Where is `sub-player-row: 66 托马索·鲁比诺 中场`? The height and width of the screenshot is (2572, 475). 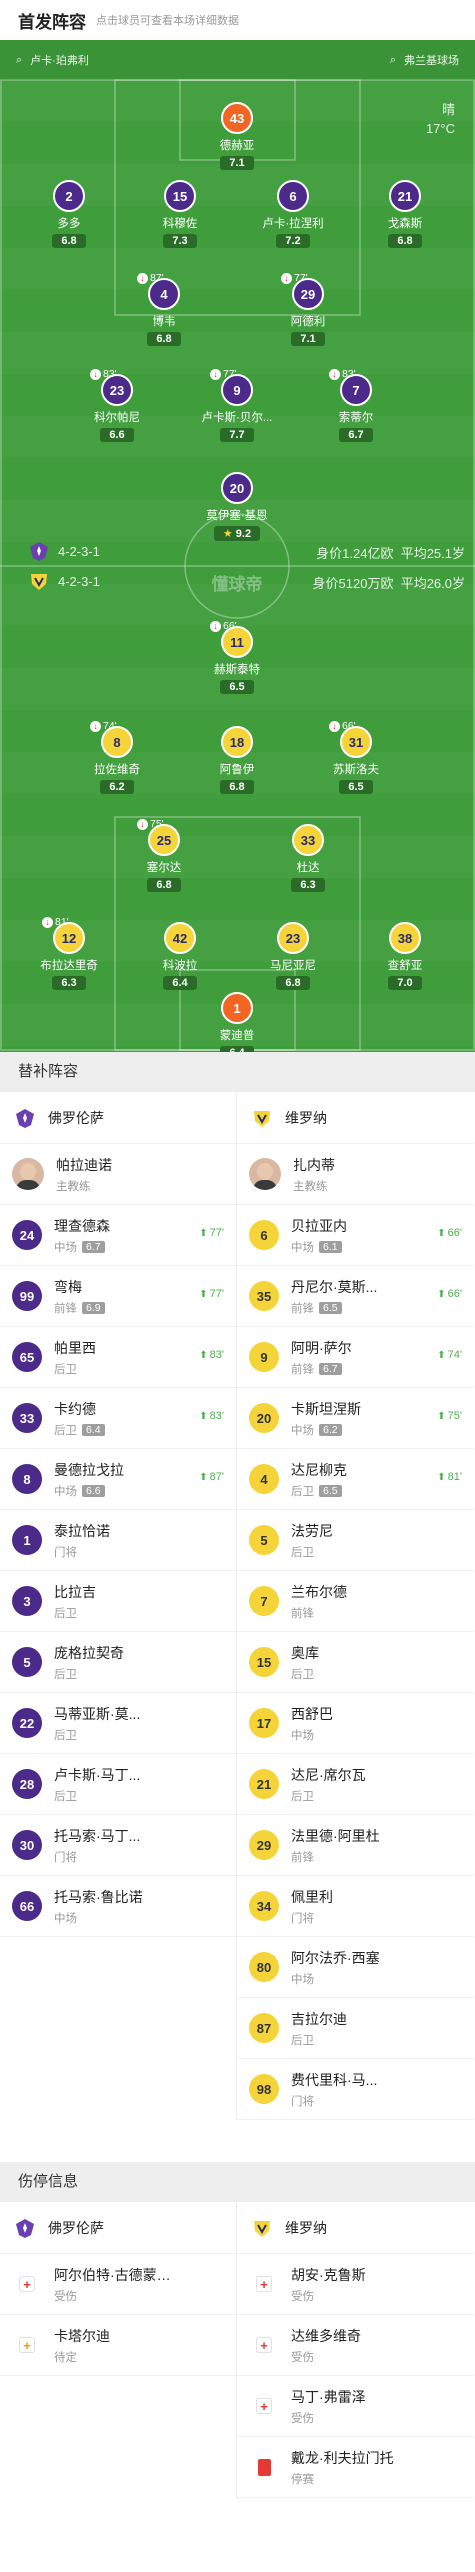 sub-player-row: 66 托马索·鲁比诺 中场 is located at coordinates (118, 1906).